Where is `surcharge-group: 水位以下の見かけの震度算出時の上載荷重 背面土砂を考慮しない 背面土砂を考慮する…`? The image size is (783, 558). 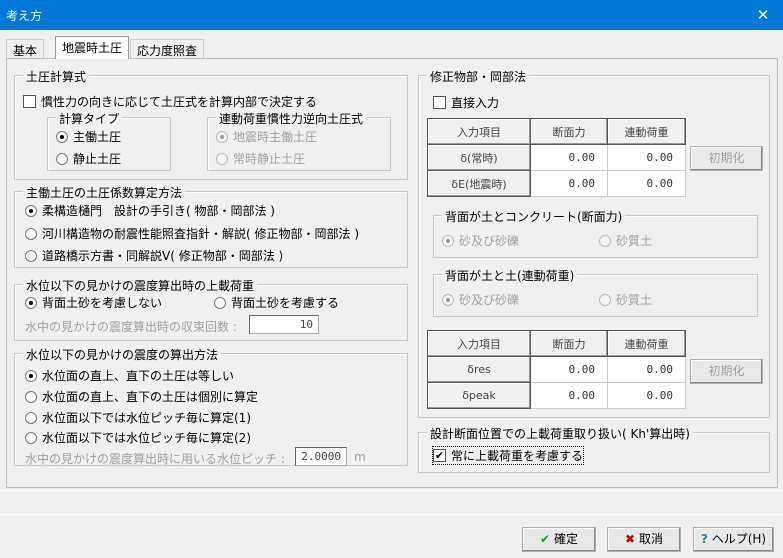 surcharge-group: 水位以下の見かけの震度算出時の上載荷重 背面土砂を考慮しない 背面土砂を考慮する… is located at coordinates (211, 309).